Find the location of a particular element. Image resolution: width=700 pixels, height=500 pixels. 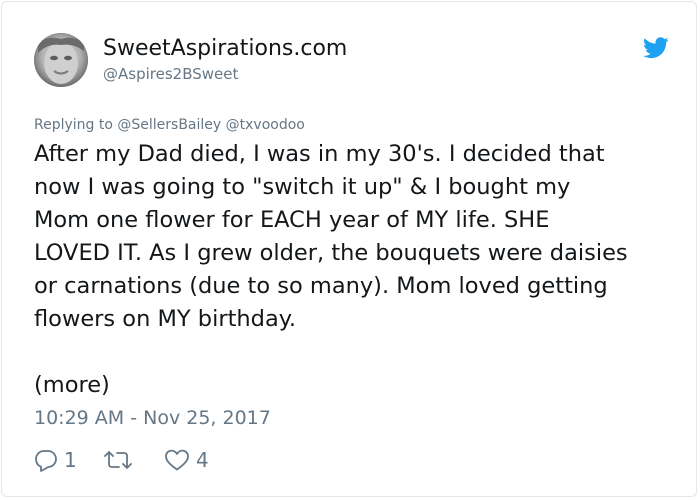

like-button: 4 is located at coordinates (186, 460).